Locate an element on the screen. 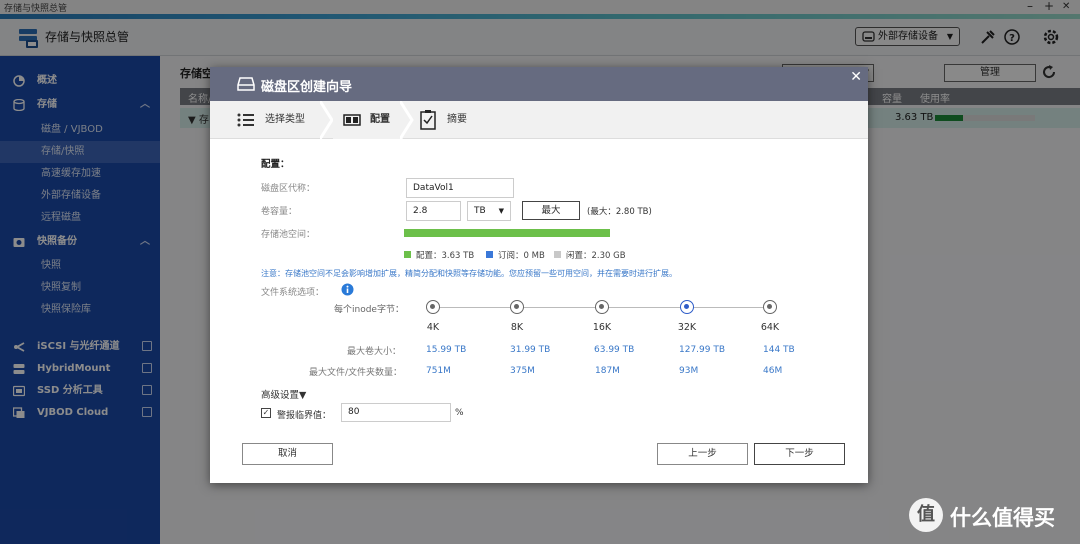 This screenshot has height=544, width=1080. pool-legend: 配置：3.63 TB 订阅：0 MB 闲置：2.30 GB is located at coordinates (534, 255).